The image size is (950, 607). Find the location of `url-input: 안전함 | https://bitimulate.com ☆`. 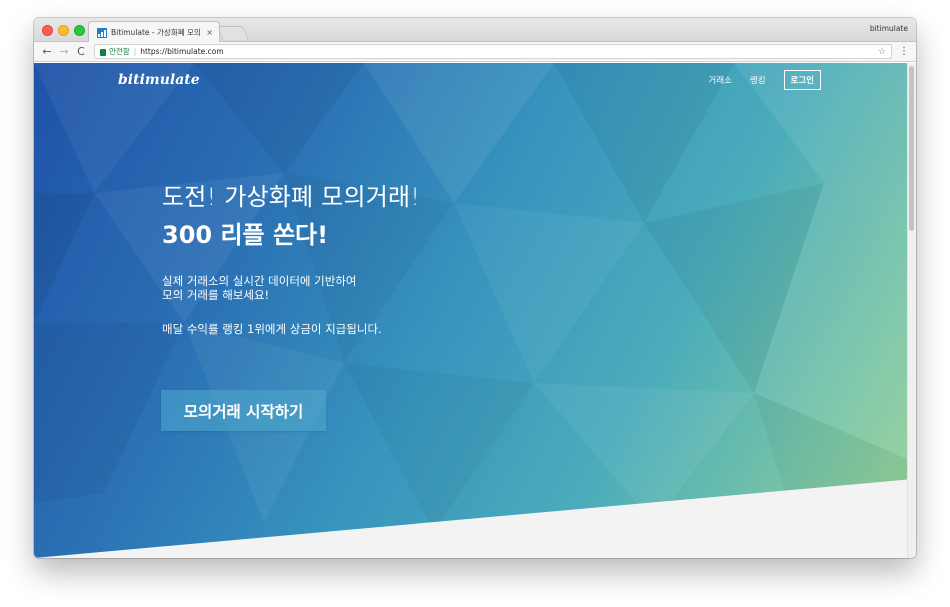

url-input: 안전함 | https://bitimulate.com ☆ is located at coordinates (493, 51).